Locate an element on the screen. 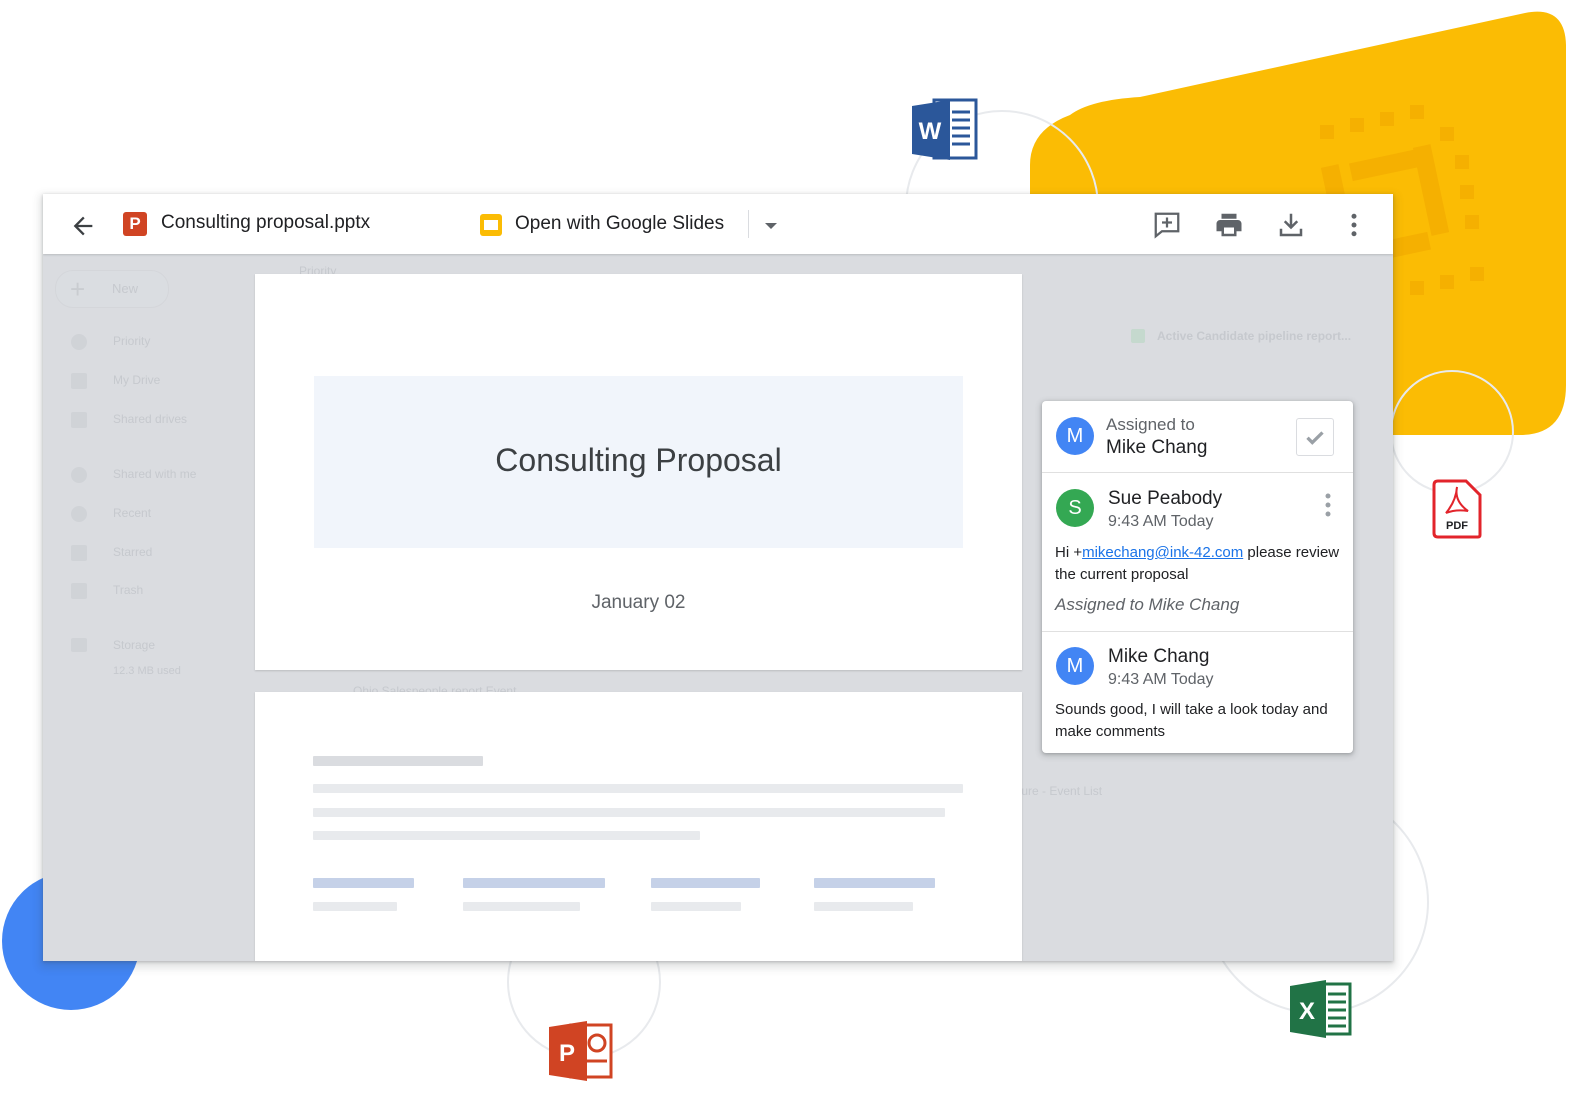 The width and height of the screenshot is (1596, 1102). resolve-button is located at coordinates (1315, 437).